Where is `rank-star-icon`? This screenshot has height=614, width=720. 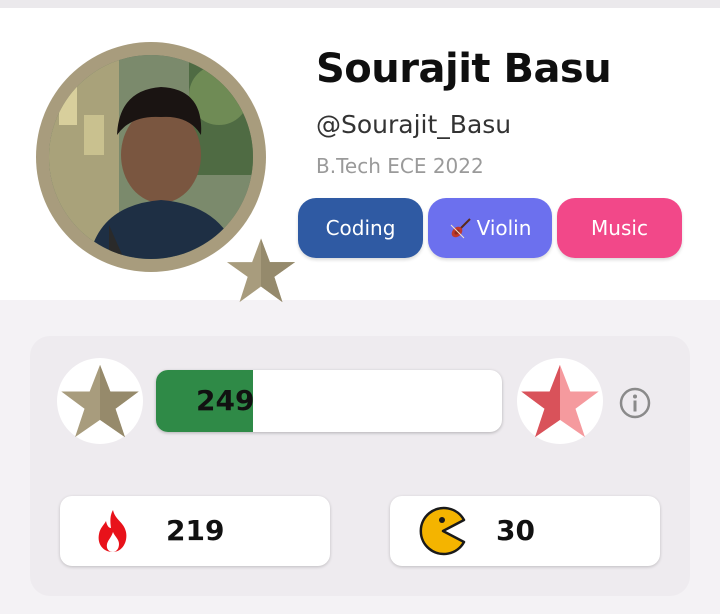
rank-star-icon is located at coordinates (261, 270).